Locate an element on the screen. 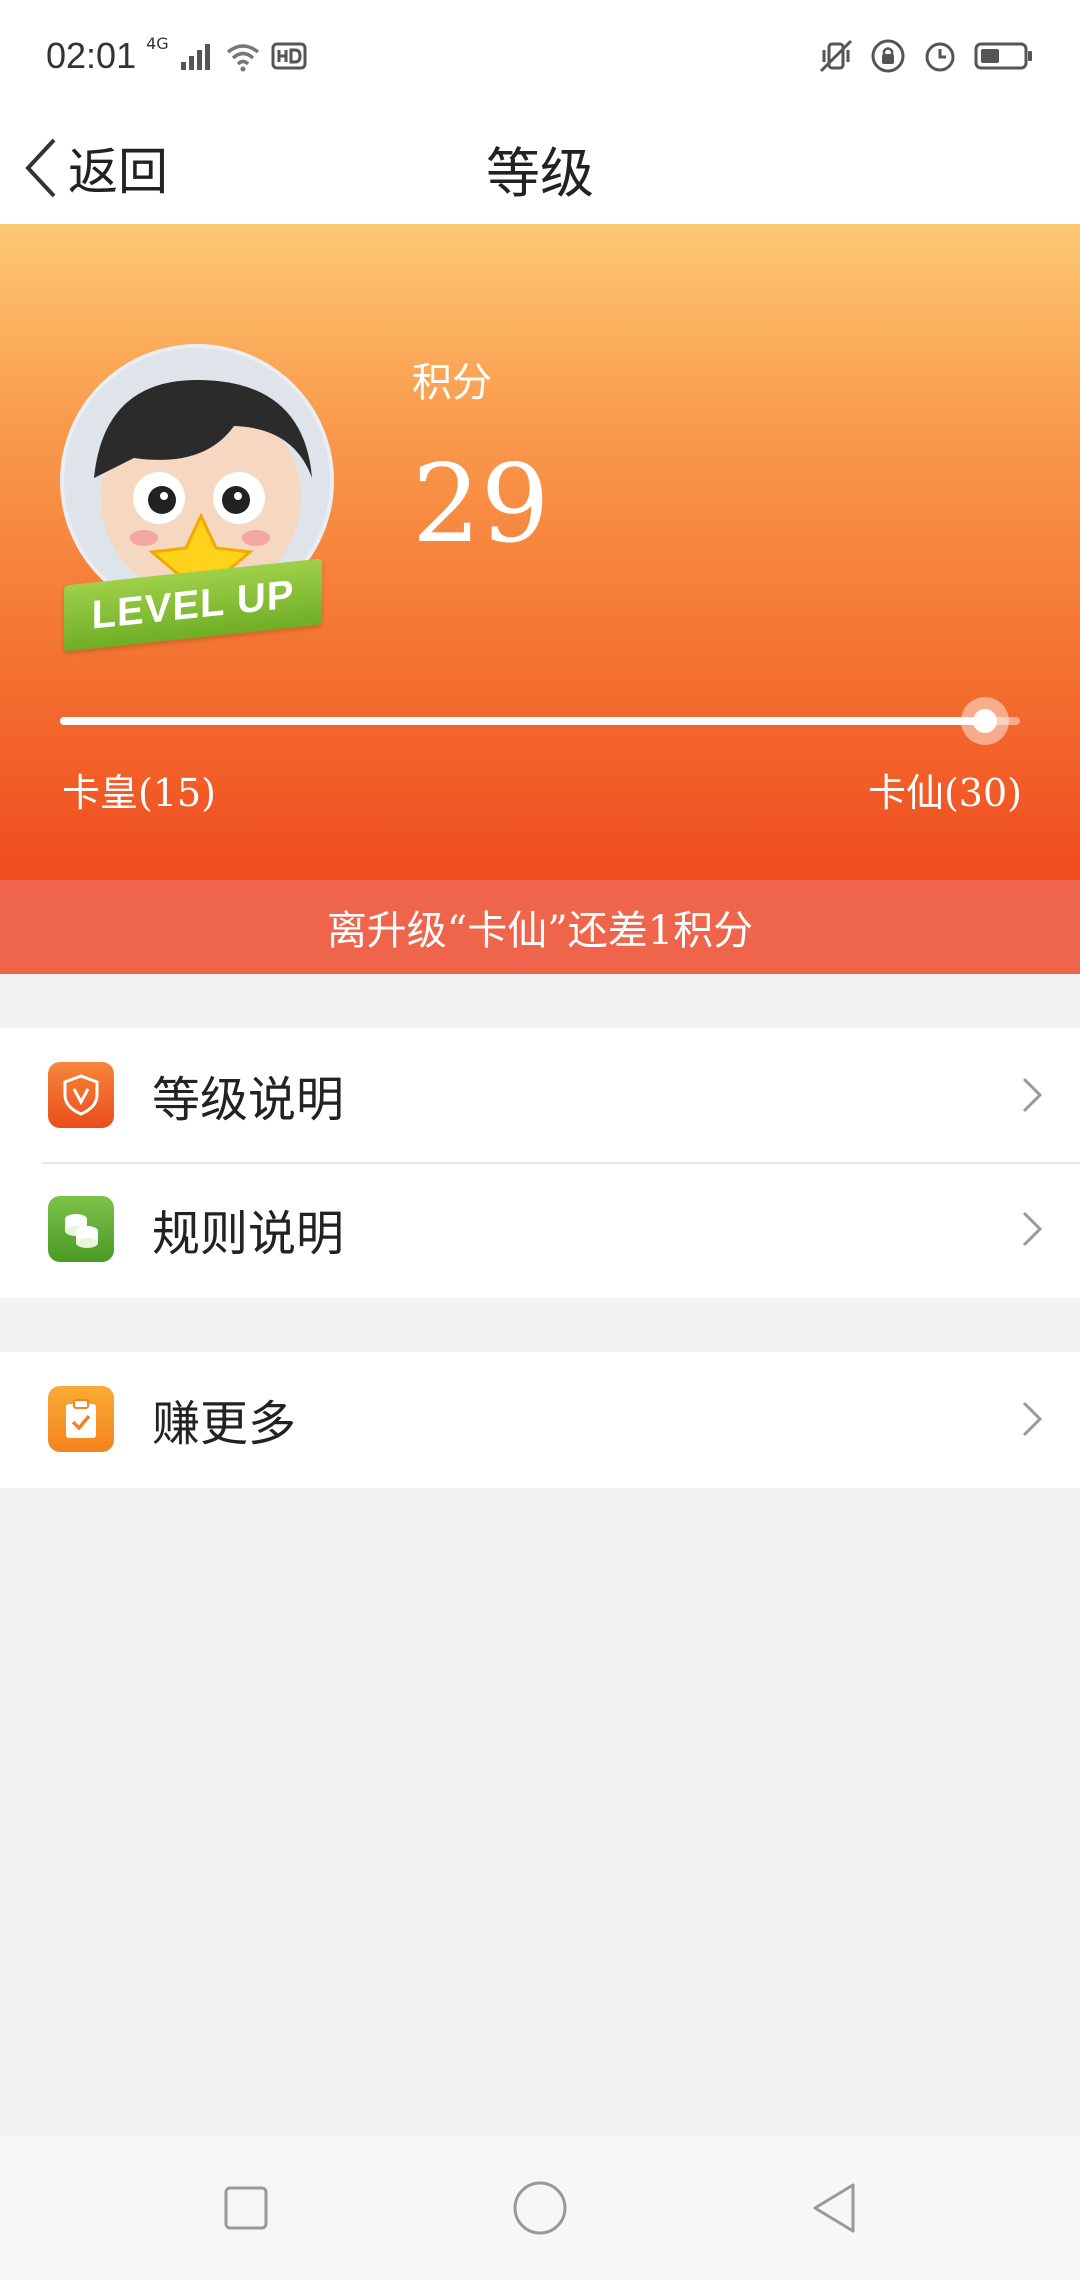 This screenshot has height=2280, width=1080. level-progress-thumb is located at coordinates (985, 721).